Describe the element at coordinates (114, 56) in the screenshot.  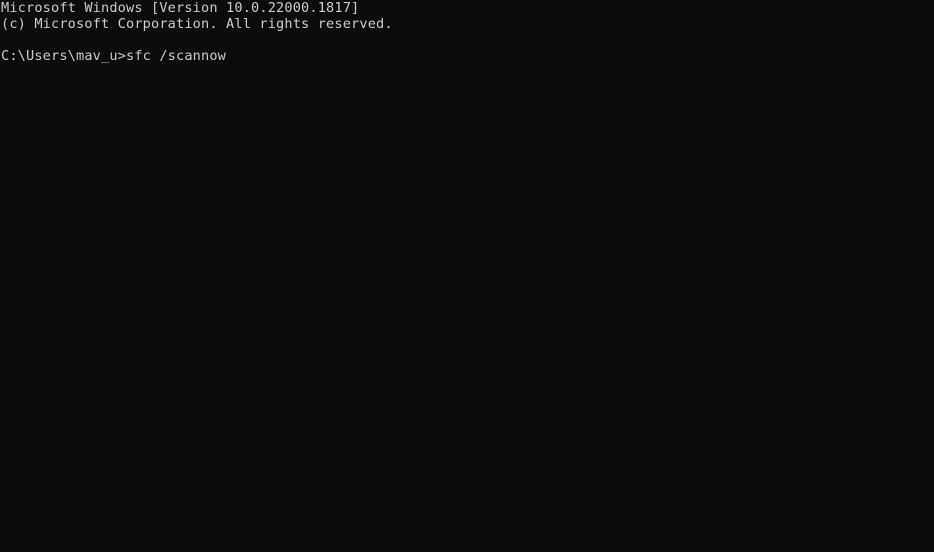
I see `console-line-prompt-command: C:\Users\mav_u>sfc /scannow` at that location.